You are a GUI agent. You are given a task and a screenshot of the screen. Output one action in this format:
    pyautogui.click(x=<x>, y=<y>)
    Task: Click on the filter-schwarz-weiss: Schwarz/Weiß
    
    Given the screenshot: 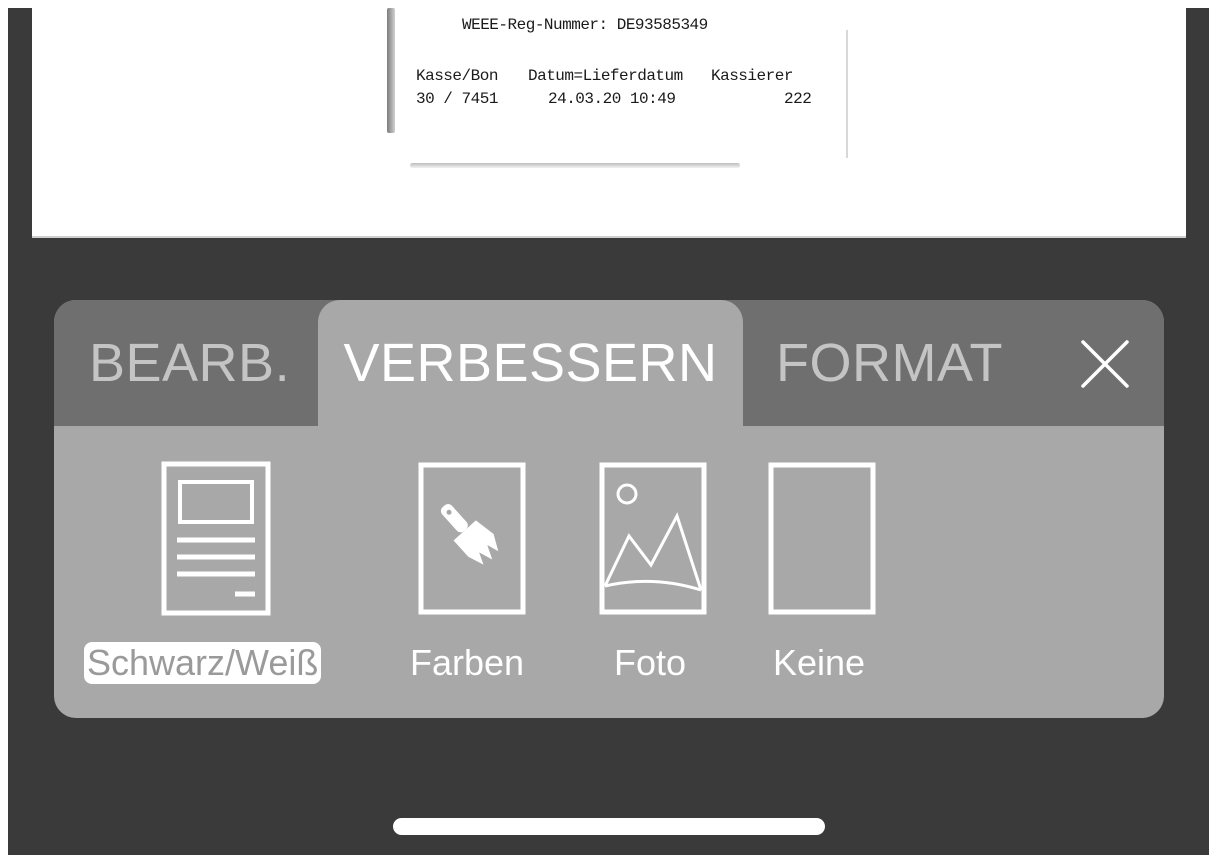 What is the action you would take?
    pyautogui.click(x=224, y=556)
    